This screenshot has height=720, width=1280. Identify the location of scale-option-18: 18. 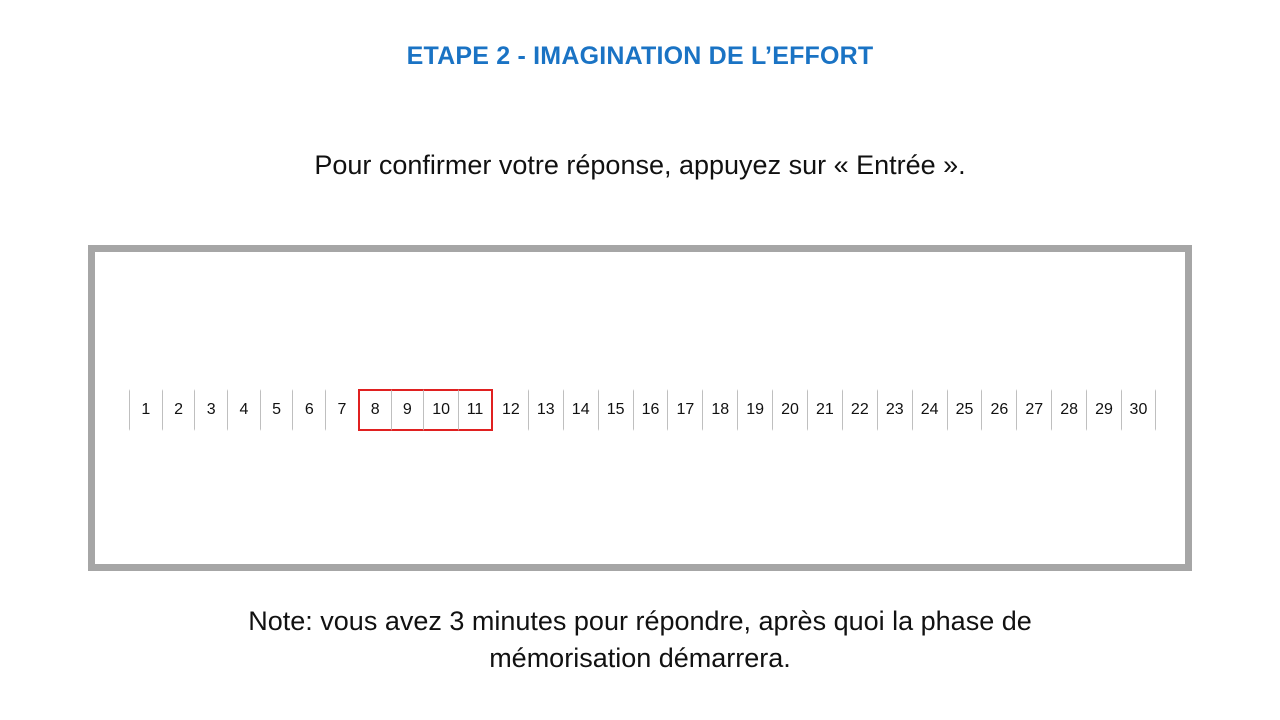
(719, 410).